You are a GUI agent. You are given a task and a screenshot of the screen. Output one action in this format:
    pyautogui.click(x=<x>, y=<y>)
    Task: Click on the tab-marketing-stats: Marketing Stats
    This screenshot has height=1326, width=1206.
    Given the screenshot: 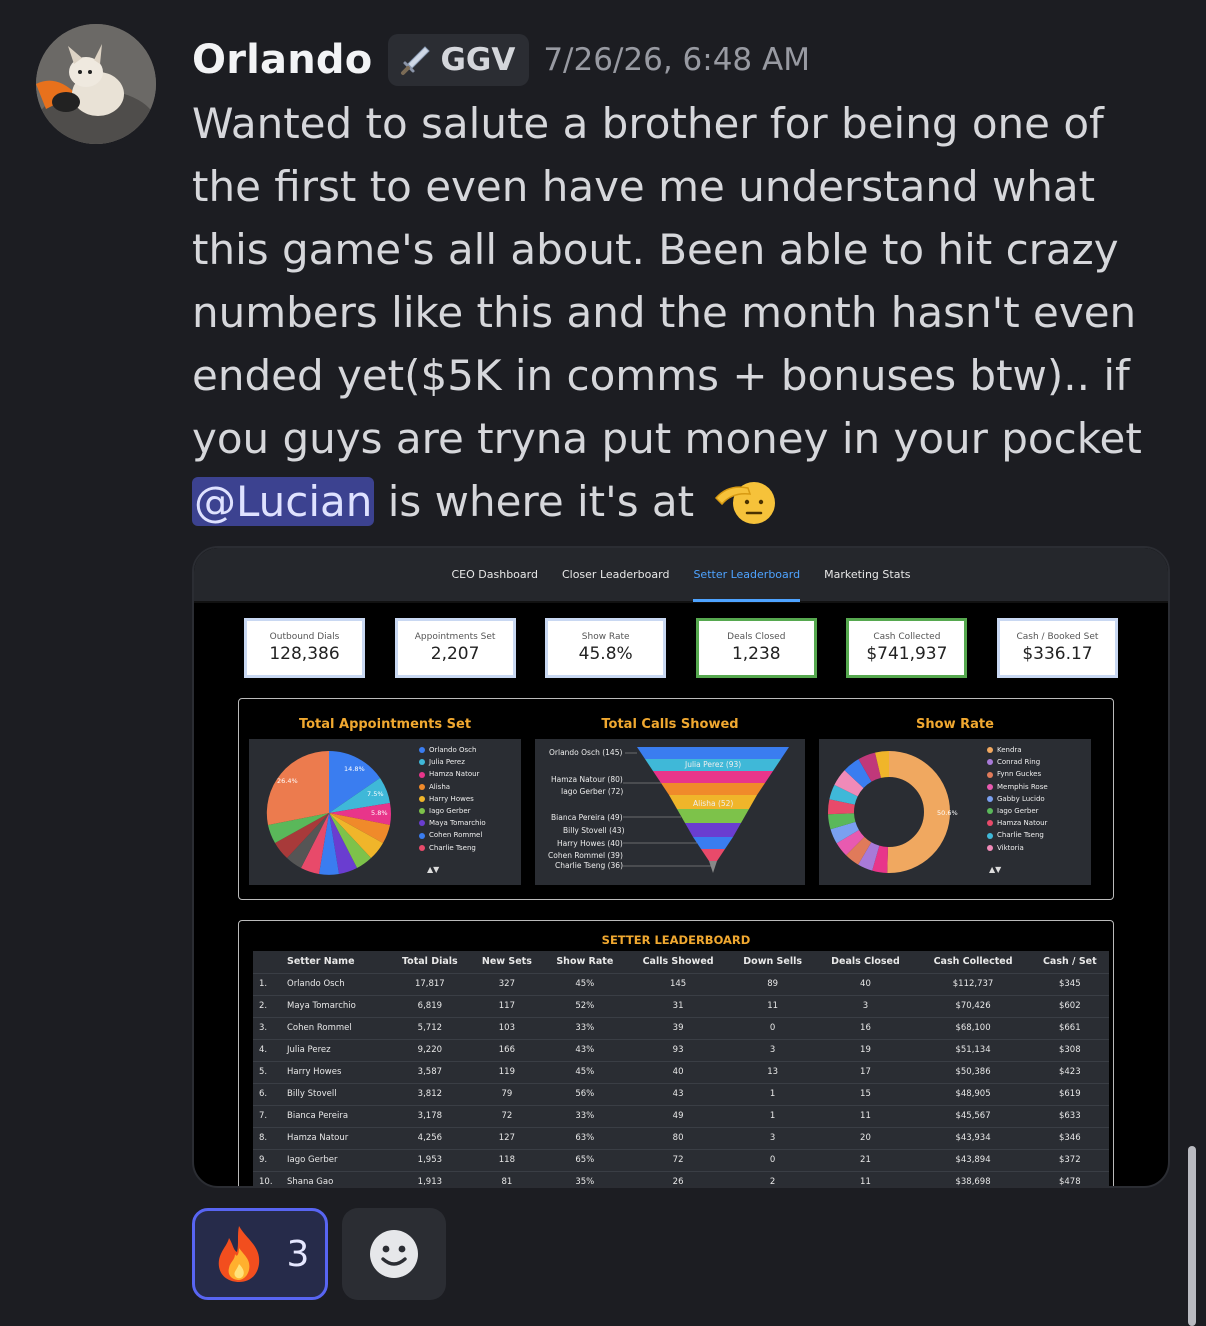 What is the action you would take?
    pyautogui.click(x=867, y=575)
    